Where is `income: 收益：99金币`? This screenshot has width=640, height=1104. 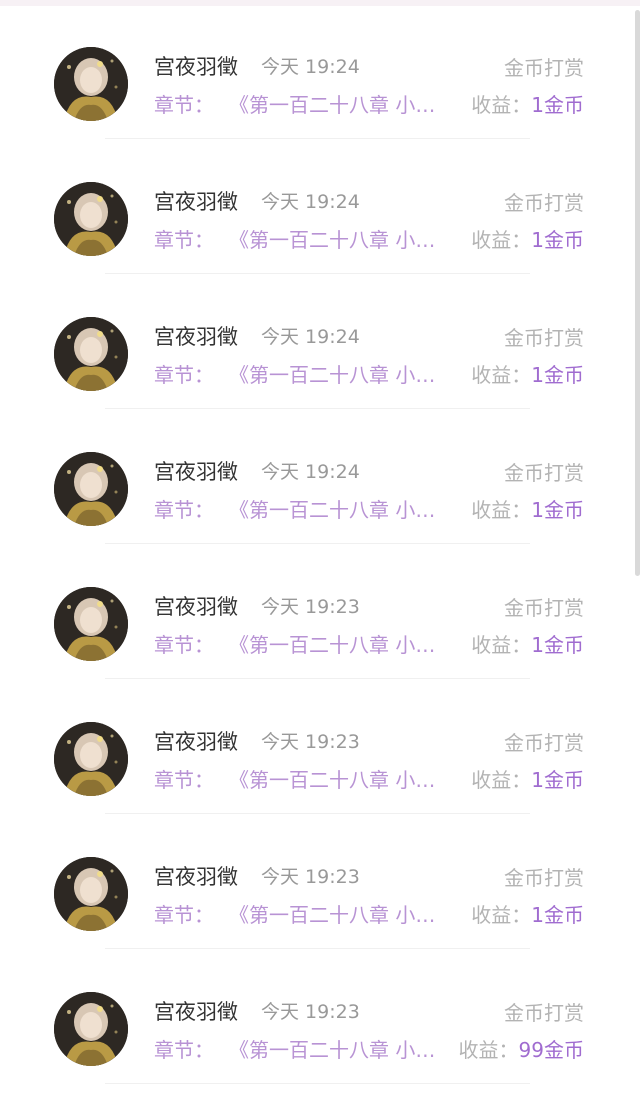 income: 收益：99金币 is located at coordinates (521, 1050).